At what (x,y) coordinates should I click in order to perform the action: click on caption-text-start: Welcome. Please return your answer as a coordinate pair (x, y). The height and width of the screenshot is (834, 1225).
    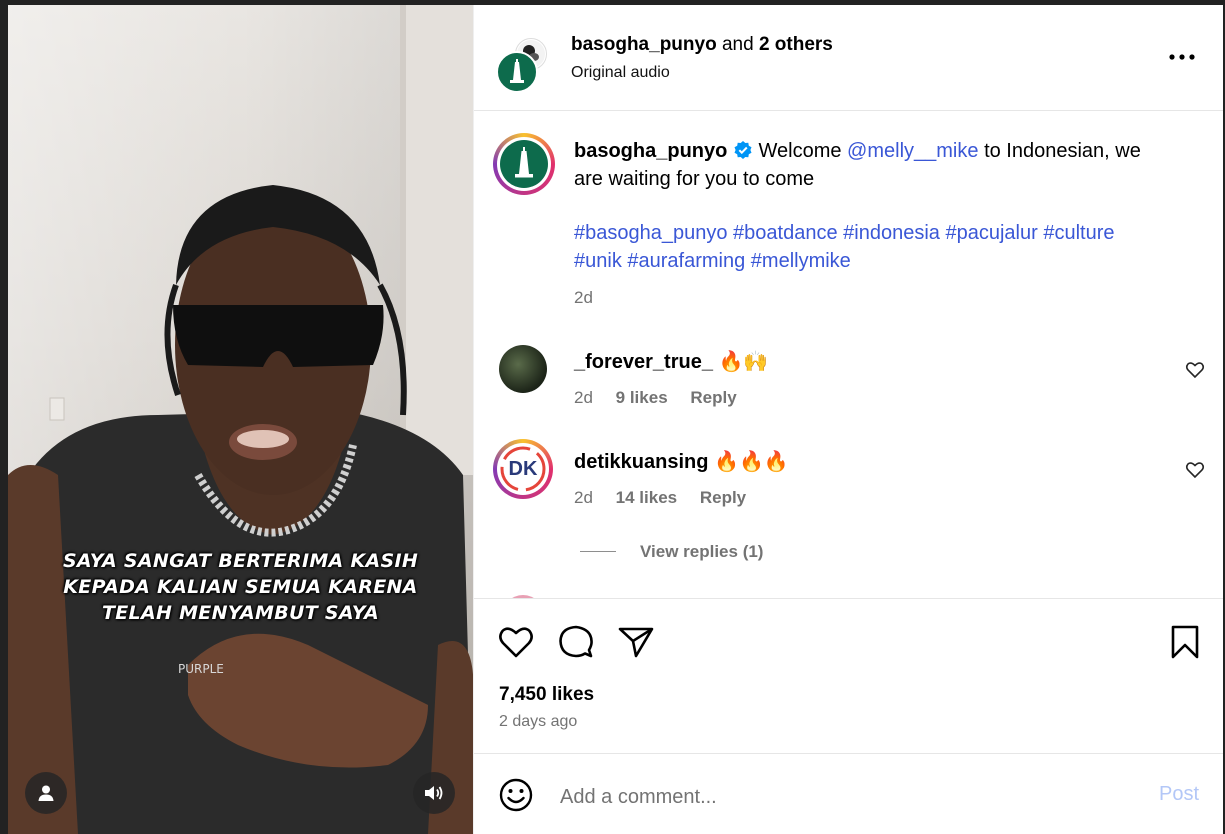
    Looking at the image, I should click on (800, 151).